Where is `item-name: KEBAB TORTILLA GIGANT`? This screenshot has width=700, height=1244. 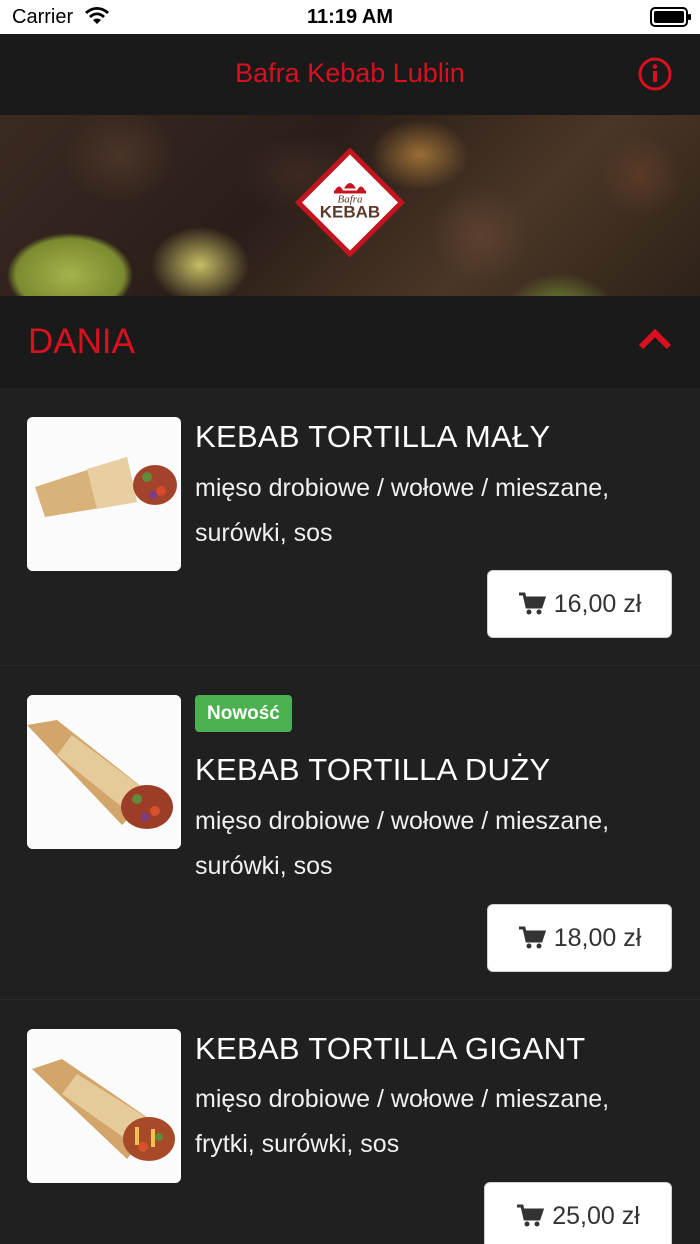
item-name: KEBAB TORTILLA GIGANT is located at coordinates (390, 1048).